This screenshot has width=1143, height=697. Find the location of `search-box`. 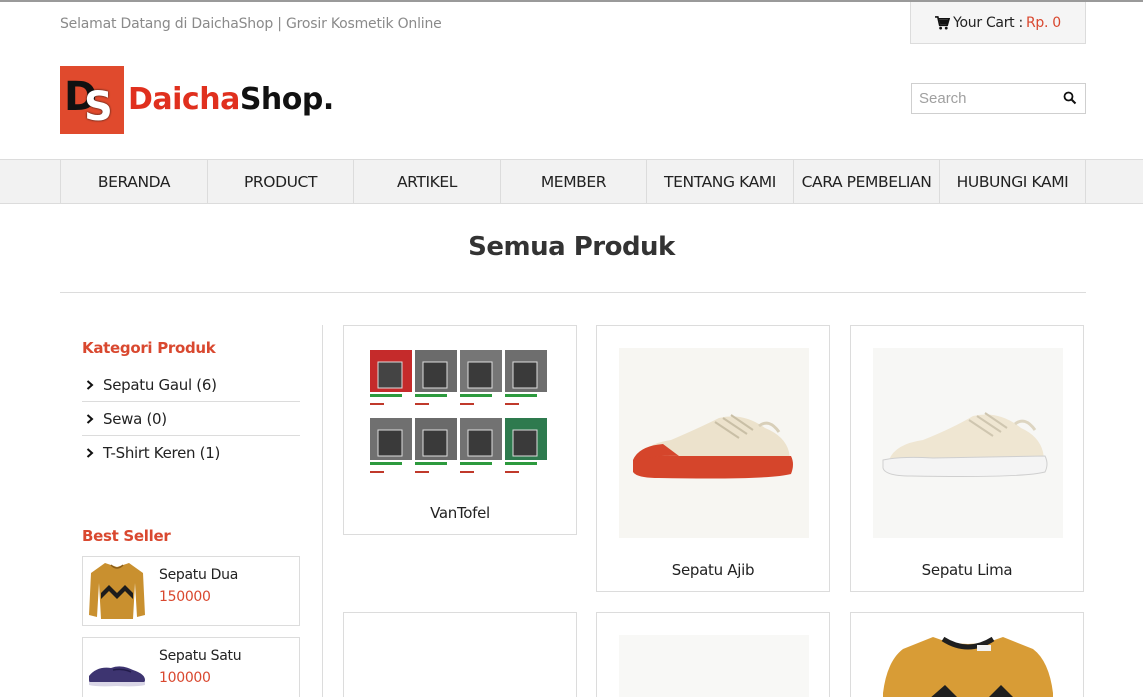

search-box is located at coordinates (998, 98).